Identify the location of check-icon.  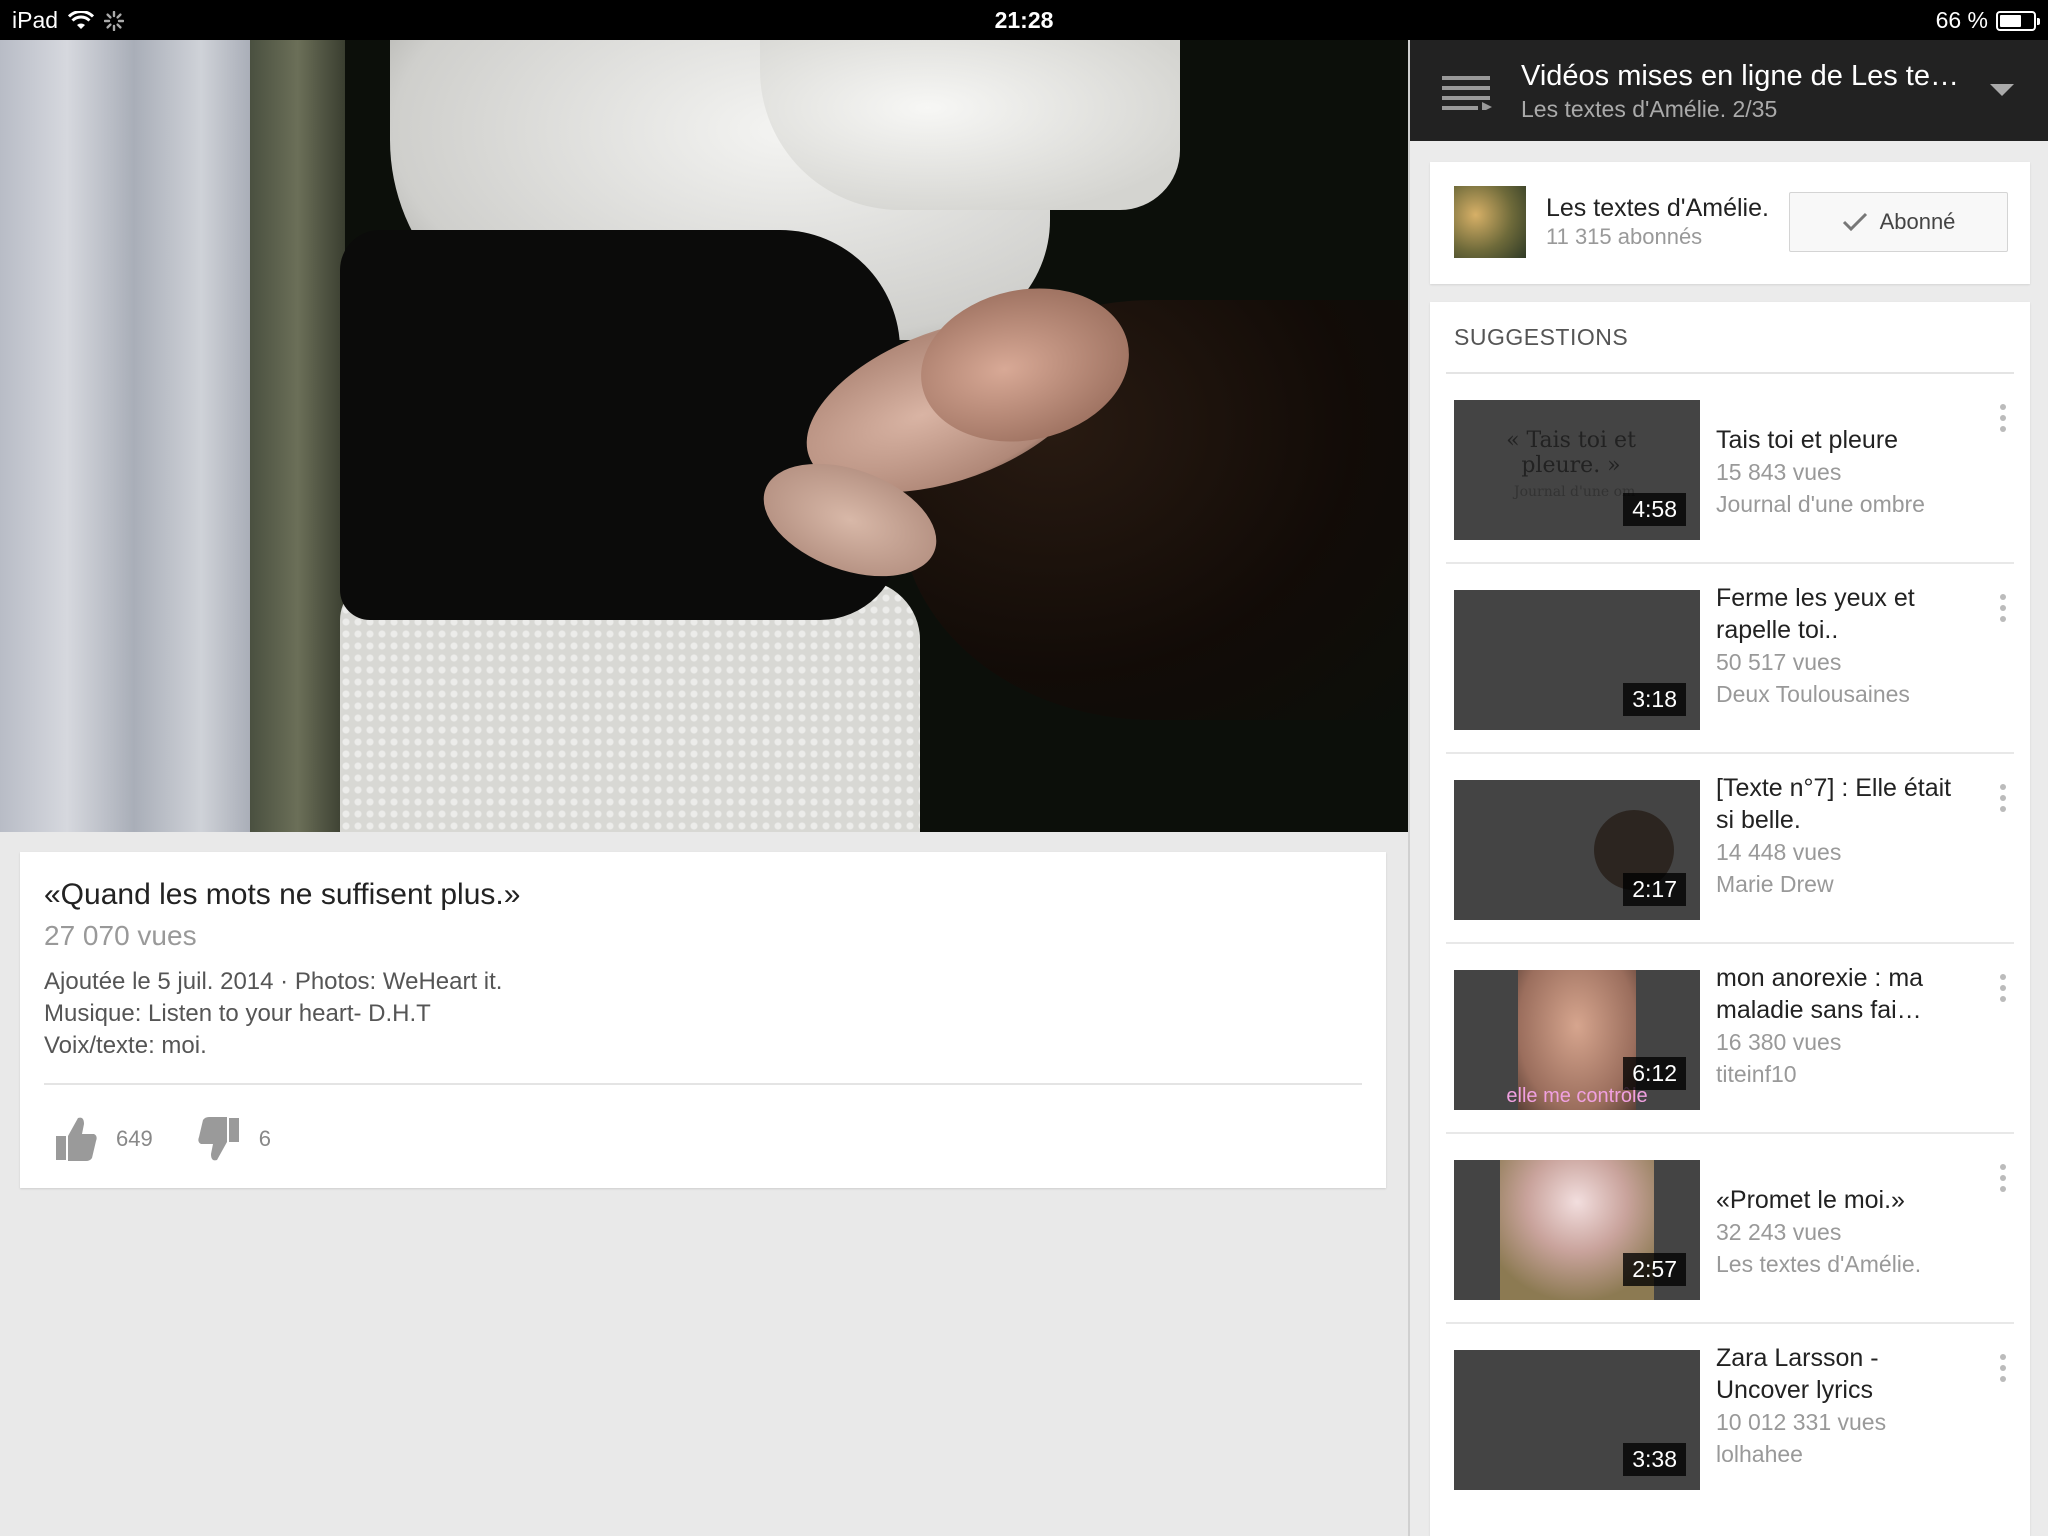
(1854, 222).